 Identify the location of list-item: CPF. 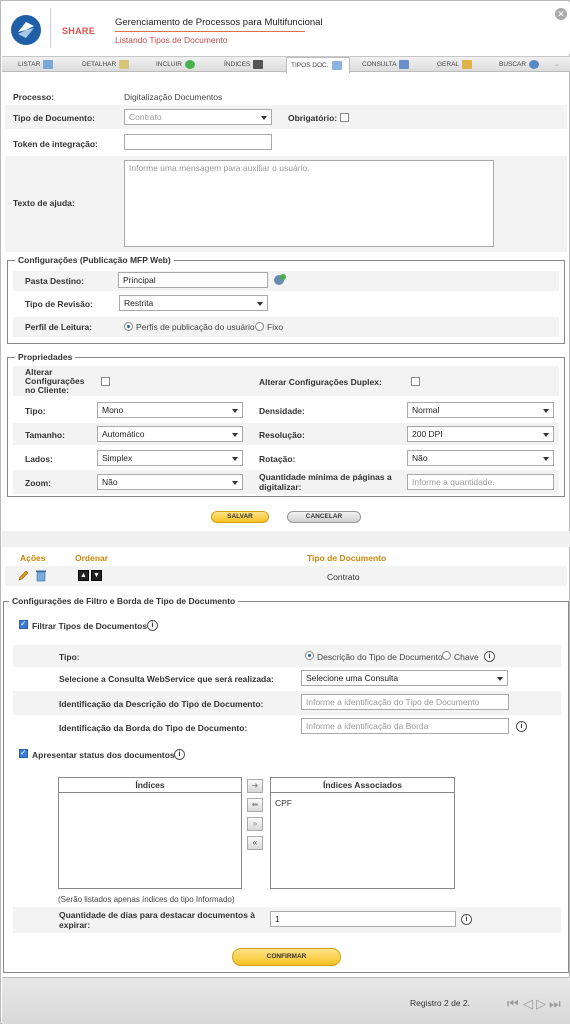
(362, 803).